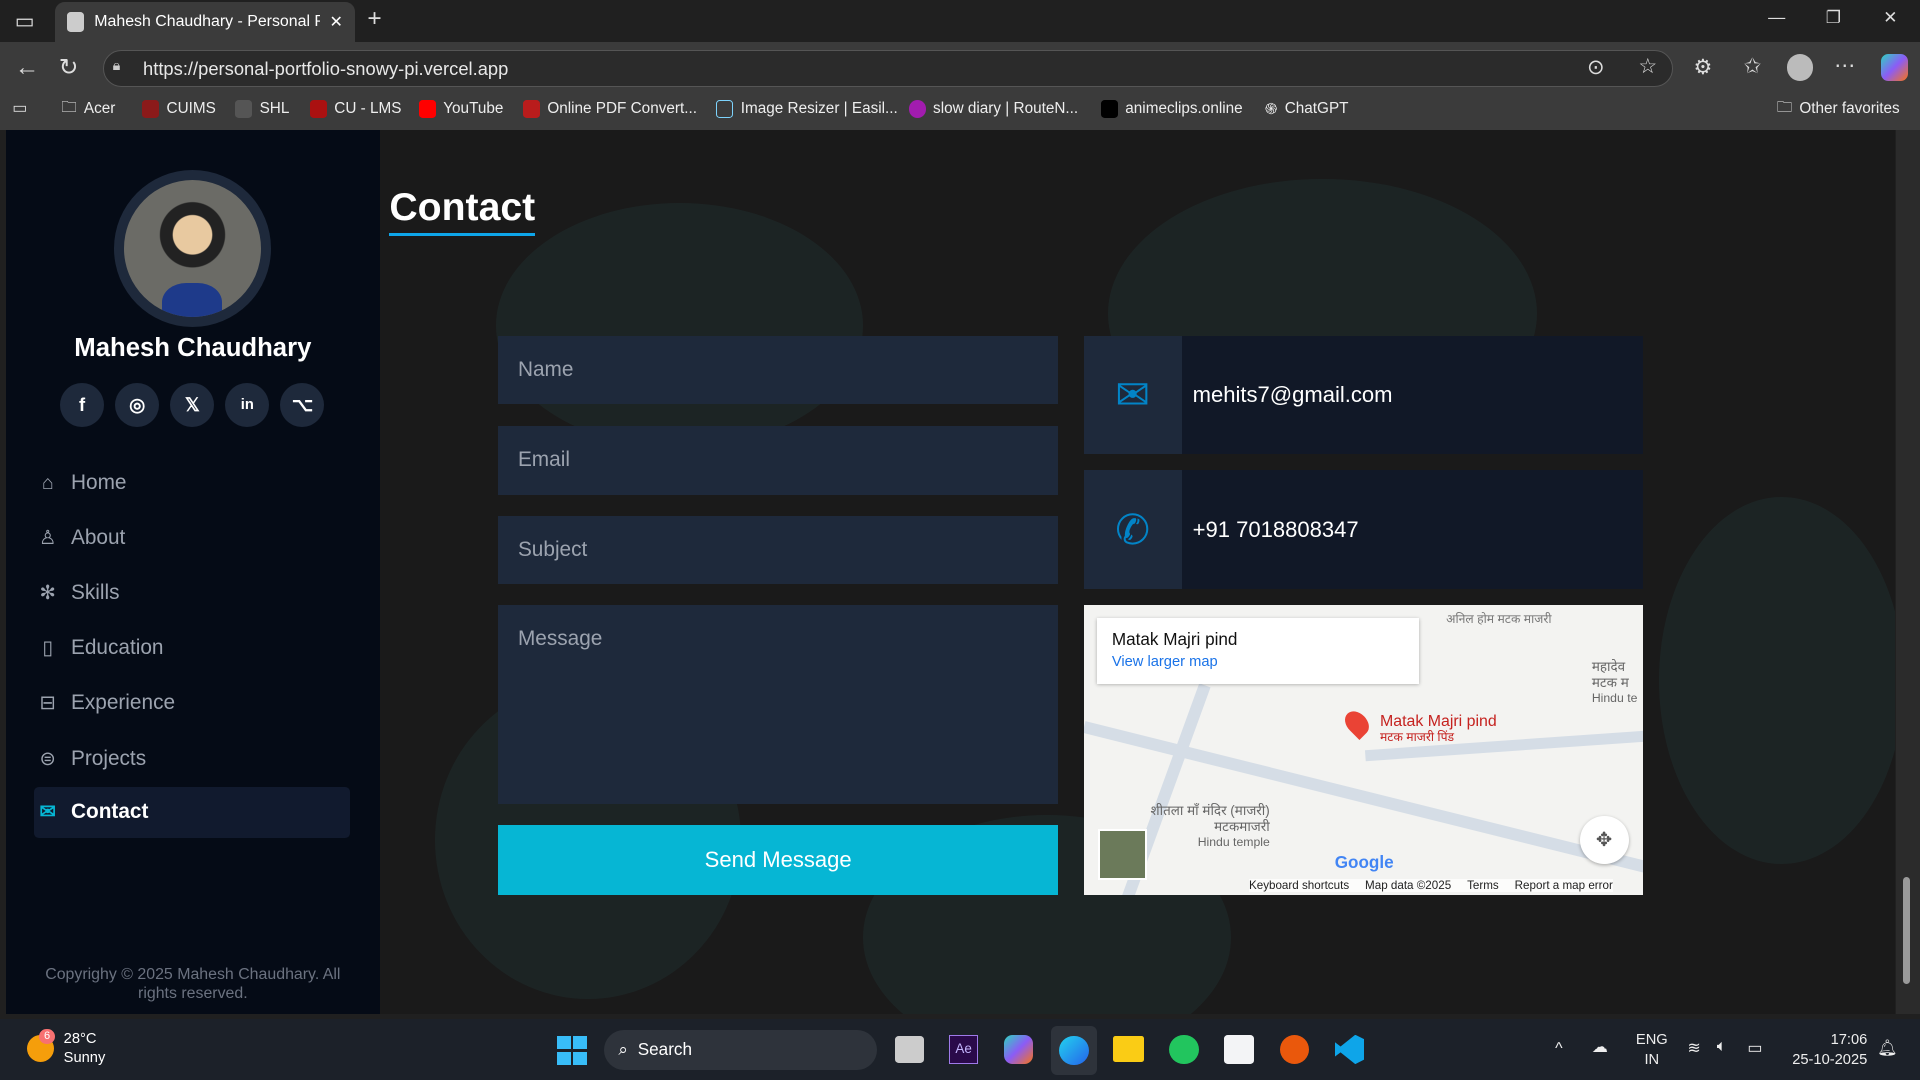 This screenshot has width=1920, height=1080. I want to click on lock-icon: 🔒︎, so click(117, 66).